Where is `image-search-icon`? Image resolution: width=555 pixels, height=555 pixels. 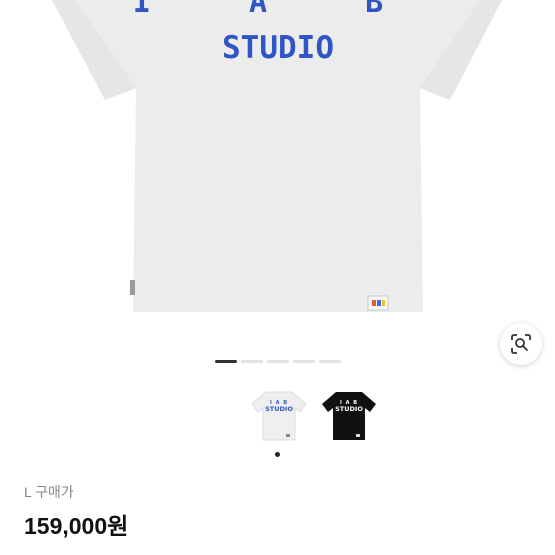
image-search-icon is located at coordinates (521, 344).